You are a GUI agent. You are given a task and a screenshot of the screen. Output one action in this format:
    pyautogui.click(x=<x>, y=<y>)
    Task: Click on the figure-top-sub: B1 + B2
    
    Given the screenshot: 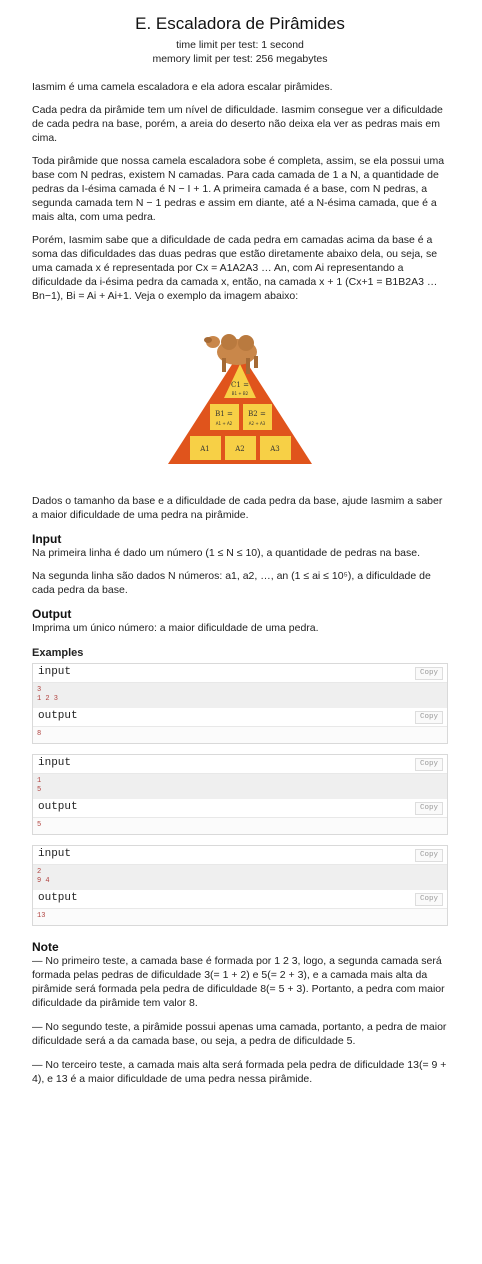 What is the action you would take?
    pyautogui.click(x=240, y=393)
    